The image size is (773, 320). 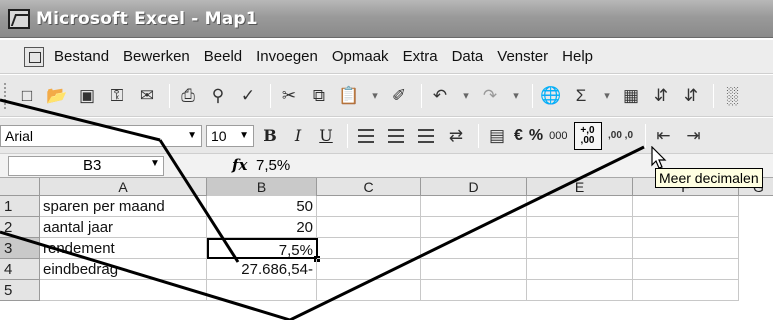 What do you see at coordinates (360, 56) in the screenshot?
I see `menu-opmaak: Opmaak` at bounding box center [360, 56].